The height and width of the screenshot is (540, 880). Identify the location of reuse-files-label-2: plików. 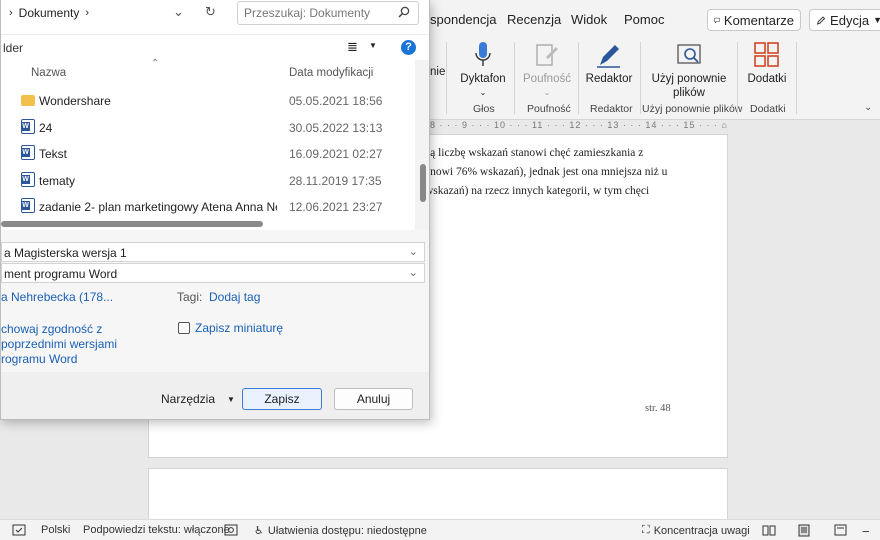
(689, 93).